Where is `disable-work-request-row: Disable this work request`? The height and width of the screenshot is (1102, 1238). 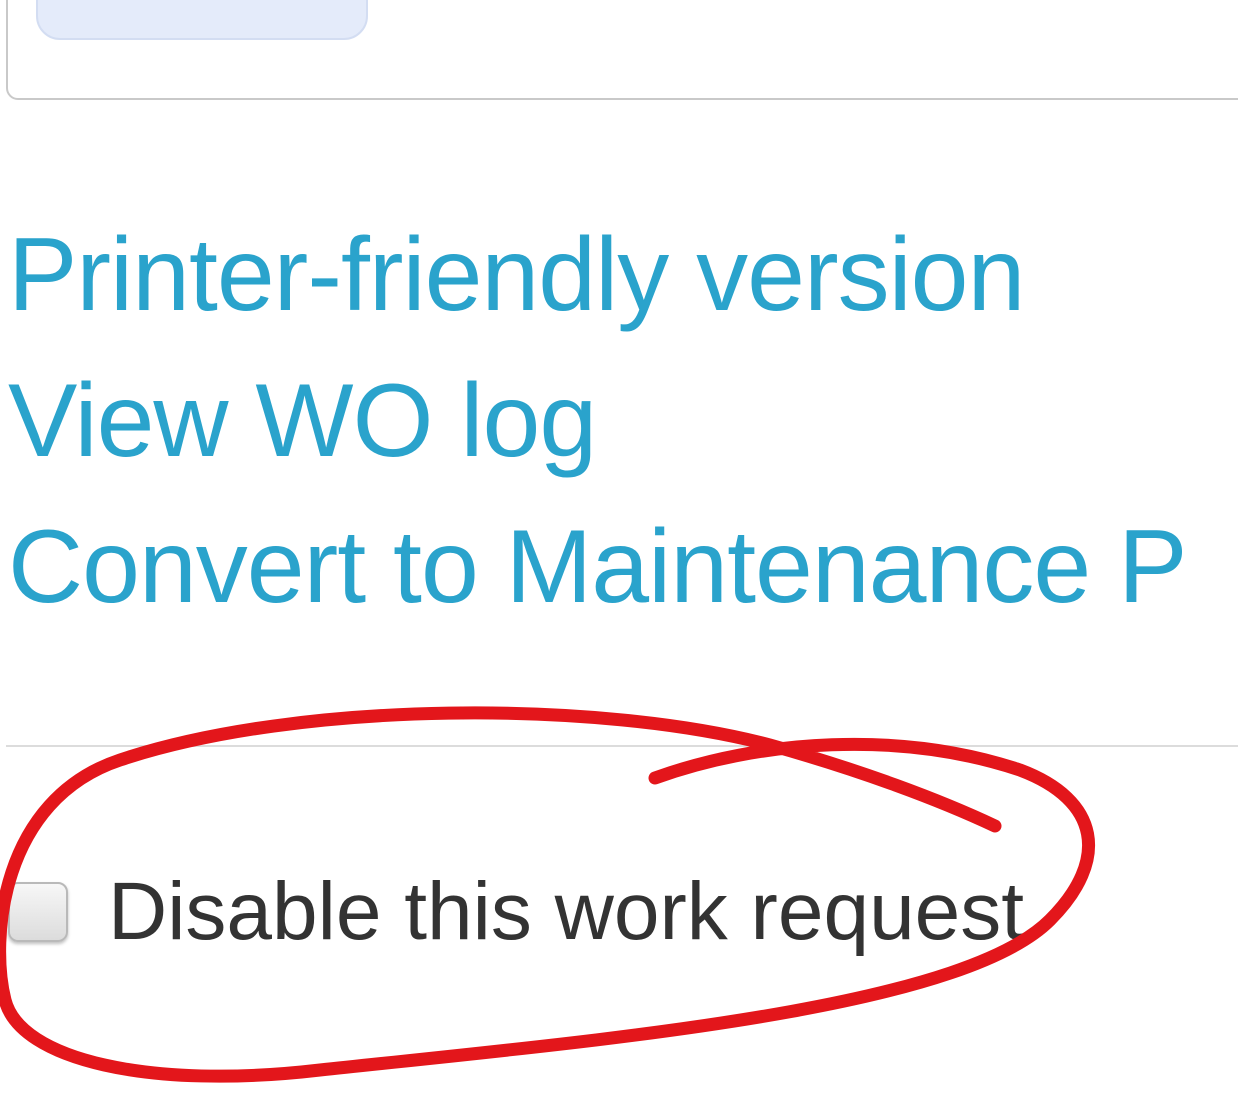 disable-work-request-row: Disable this work request is located at coordinates (516, 912).